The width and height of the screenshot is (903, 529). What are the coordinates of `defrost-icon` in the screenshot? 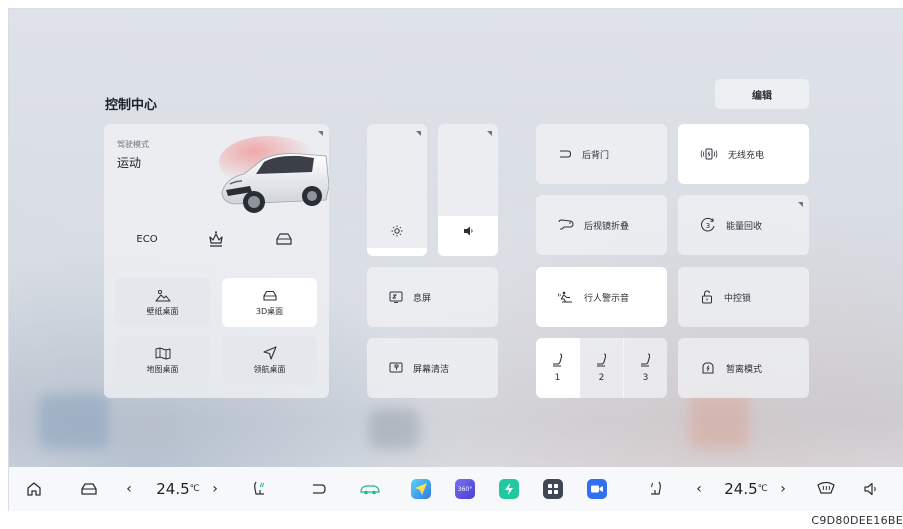 It's located at (826, 489).